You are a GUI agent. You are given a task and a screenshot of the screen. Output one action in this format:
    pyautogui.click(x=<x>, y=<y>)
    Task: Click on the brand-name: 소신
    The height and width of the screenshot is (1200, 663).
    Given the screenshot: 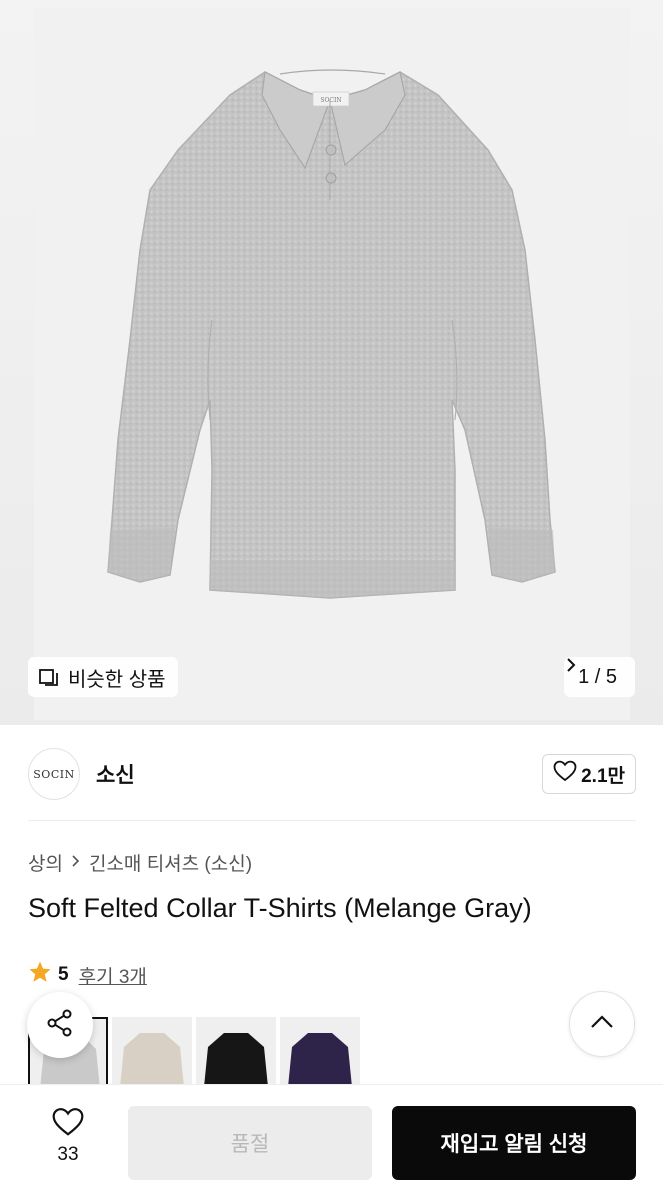 What is the action you would take?
    pyautogui.click(x=115, y=774)
    